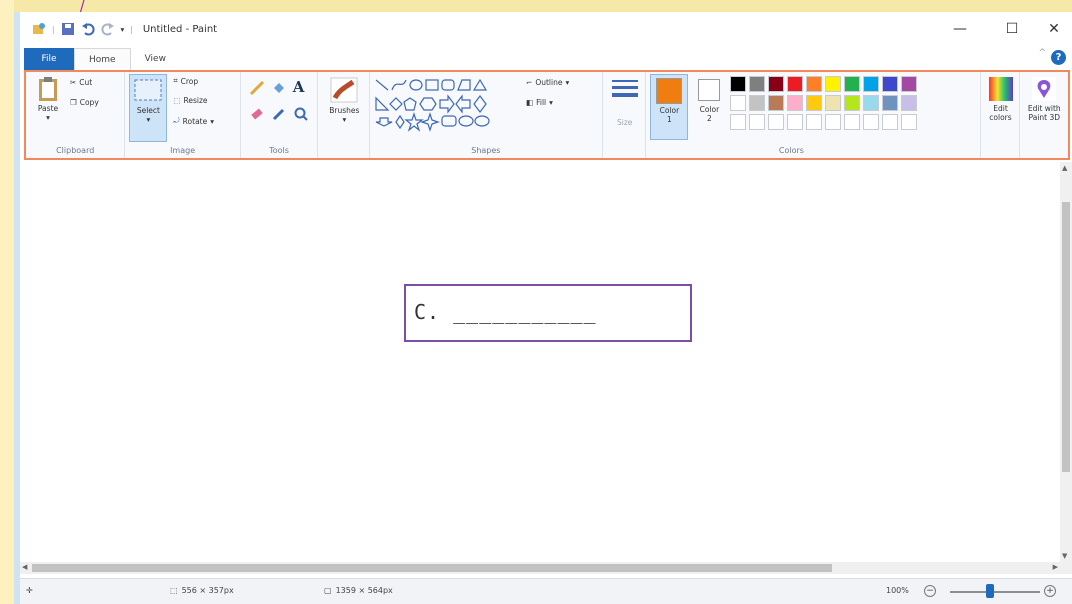 Image resolution: width=1072 pixels, height=604 pixels. What do you see at coordinates (995, 592) in the screenshot?
I see `zoom-slider-track` at bounding box center [995, 592].